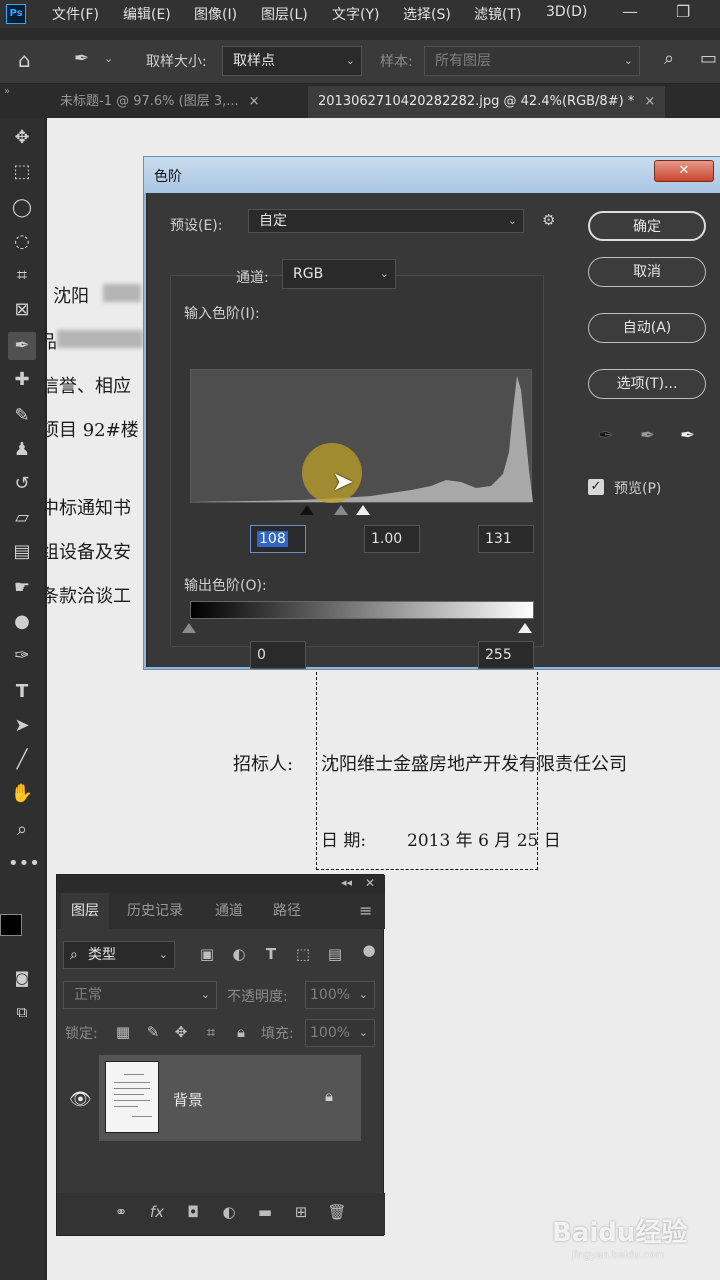 This screenshot has width=720, height=1280. Describe the element at coordinates (669, 58) in the screenshot. I see `search-icon: ⌕` at that location.